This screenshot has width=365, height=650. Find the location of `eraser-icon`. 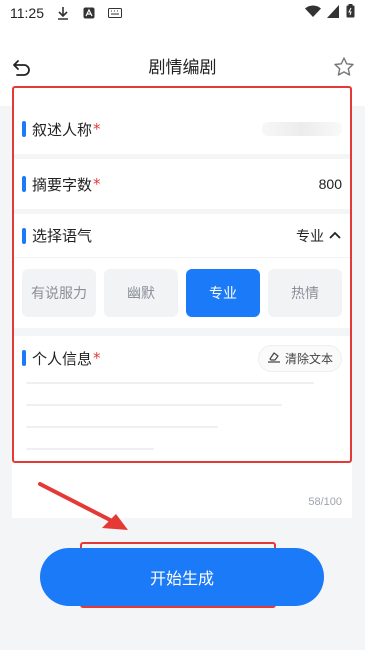

eraser-icon is located at coordinates (274, 358).